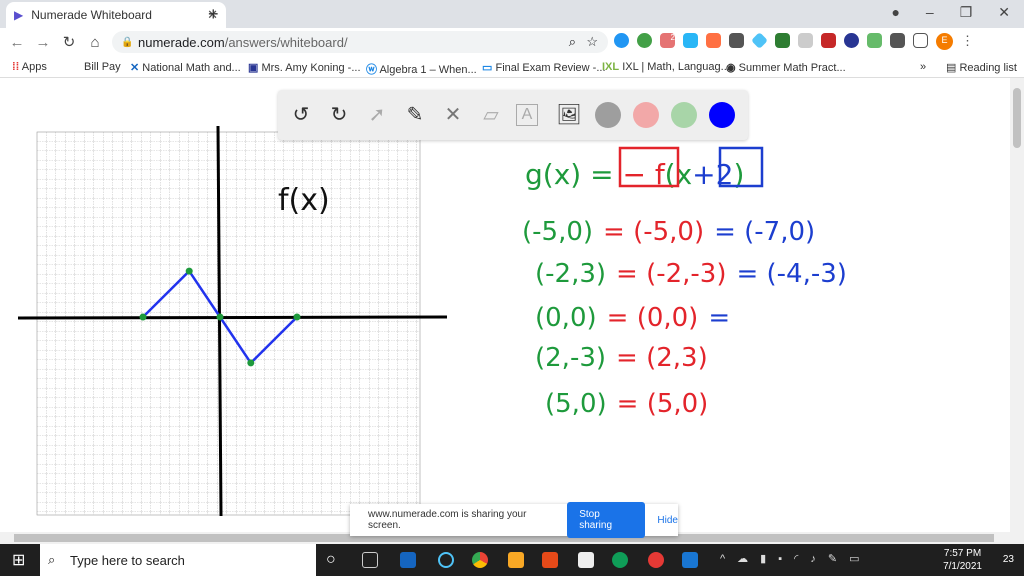 The width and height of the screenshot is (1024, 576). I want to click on restore-button: ❐, so click(966, 12).